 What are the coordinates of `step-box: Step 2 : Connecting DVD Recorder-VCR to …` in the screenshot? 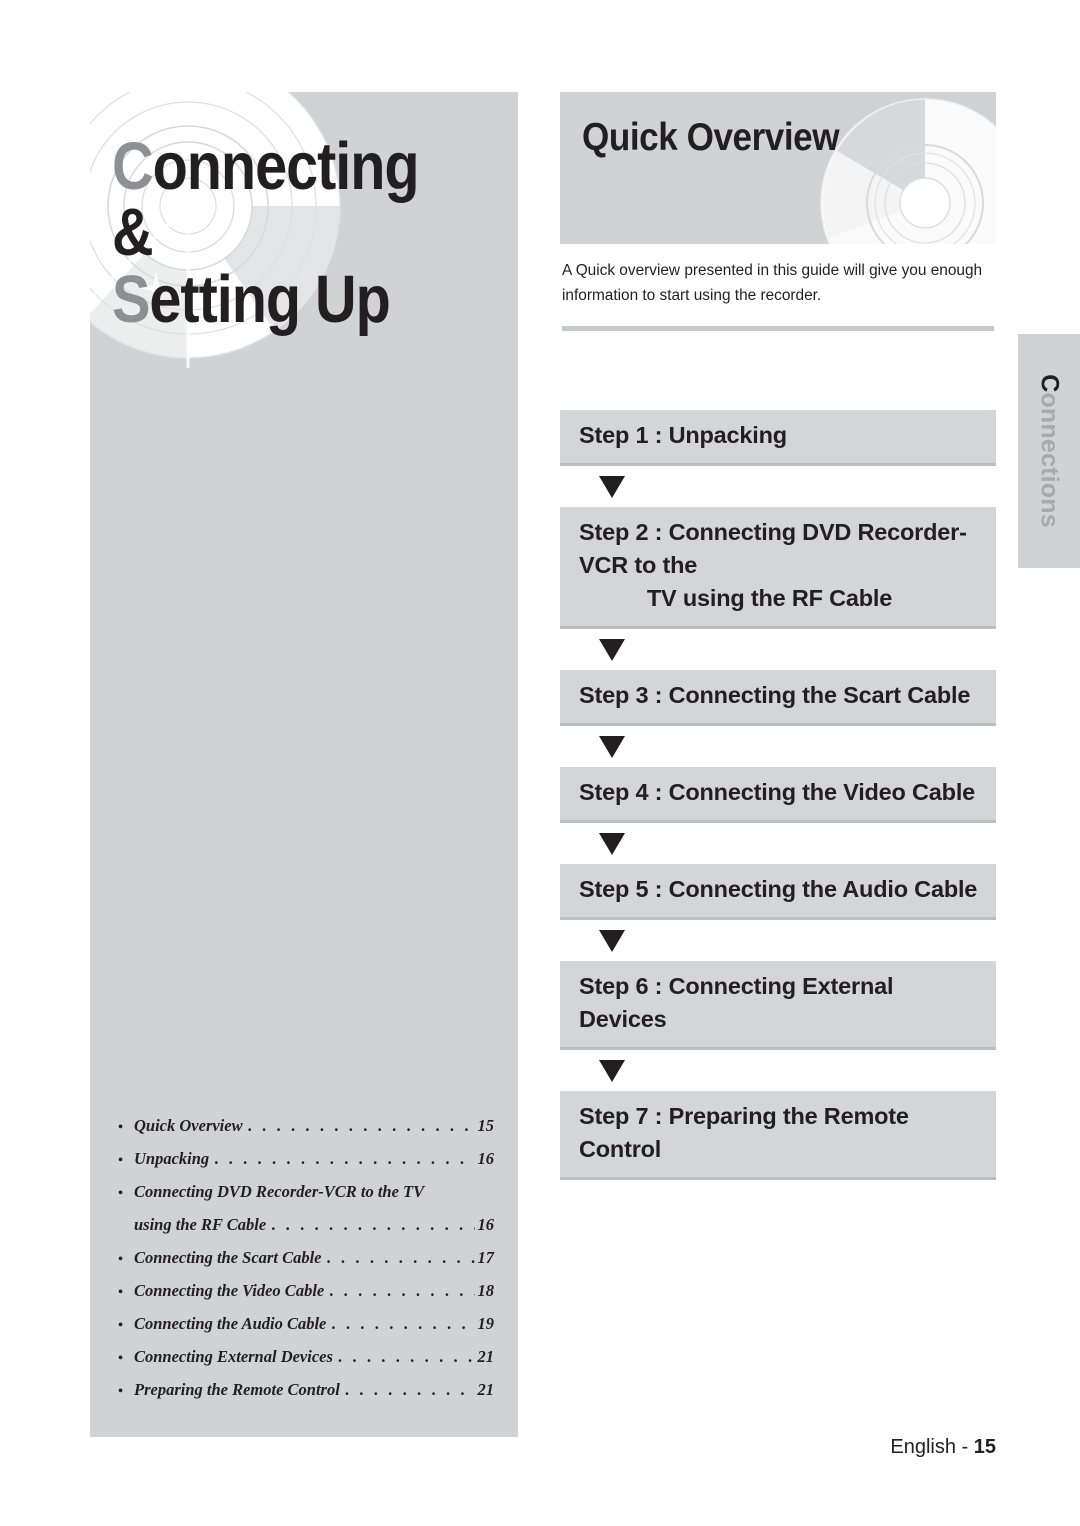 It's located at (778, 568).